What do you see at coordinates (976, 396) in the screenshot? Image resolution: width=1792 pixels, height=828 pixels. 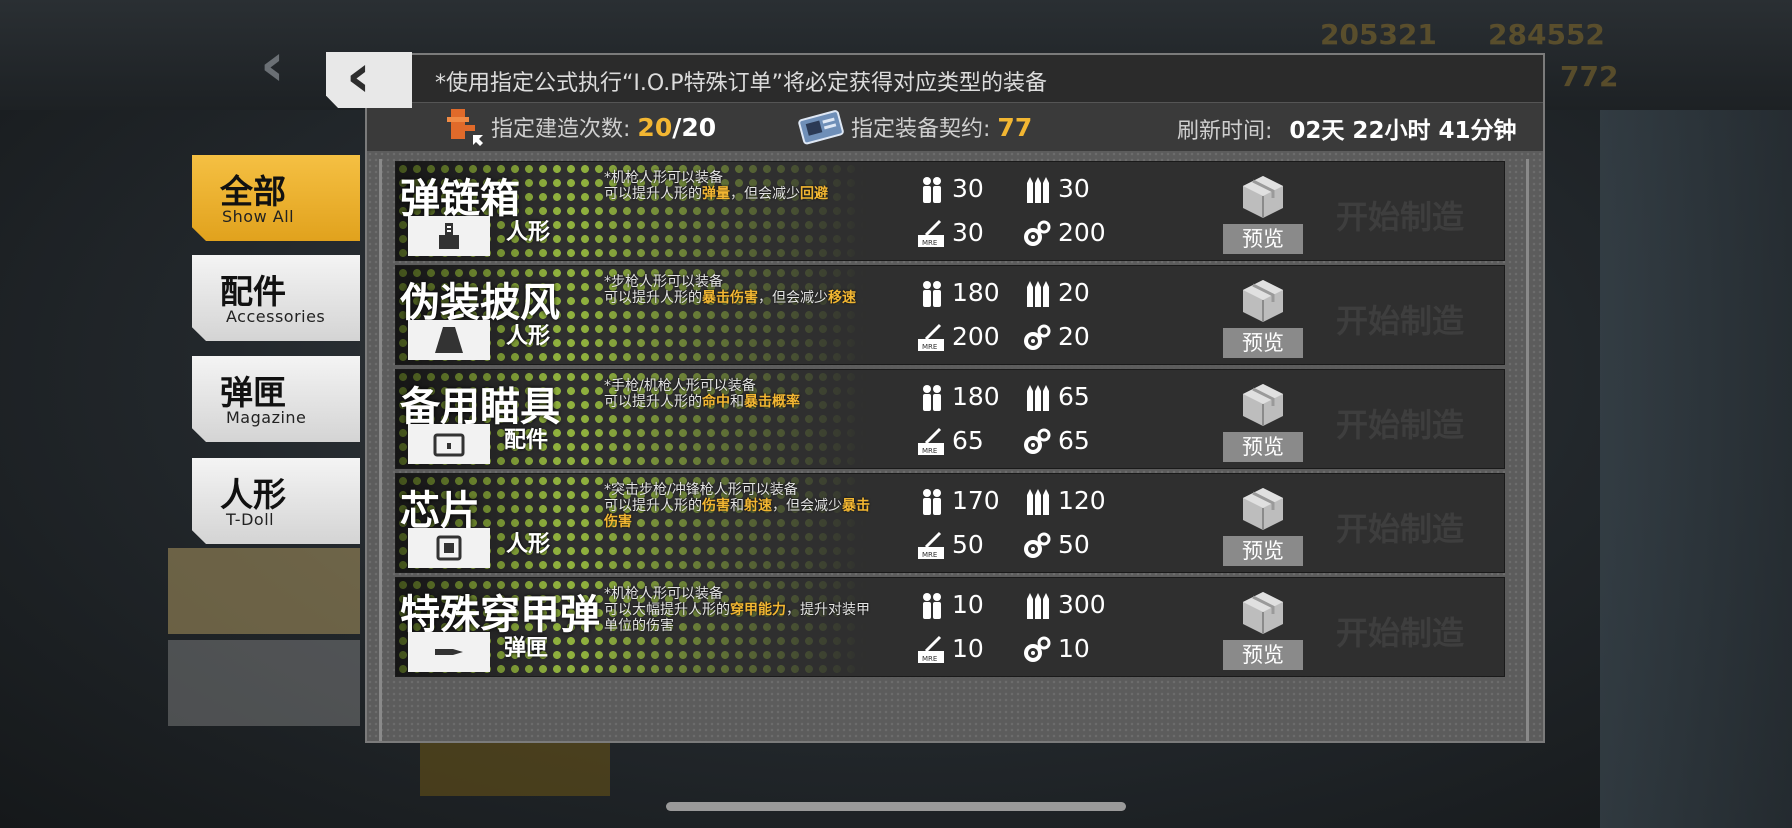 I see `manpower-value: 180` at bounding box center [976, 396].